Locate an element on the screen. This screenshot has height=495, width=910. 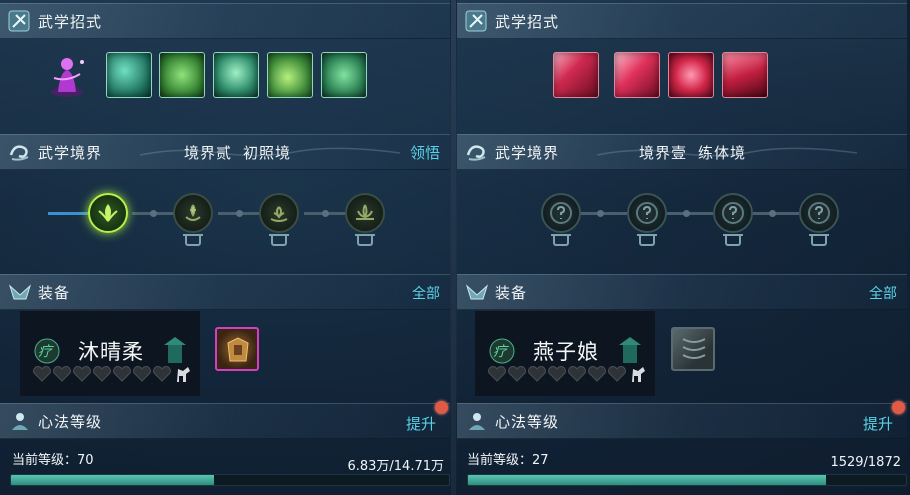
exp-readout: 6.83万/14.71万 is located at coordinates (395, 466).